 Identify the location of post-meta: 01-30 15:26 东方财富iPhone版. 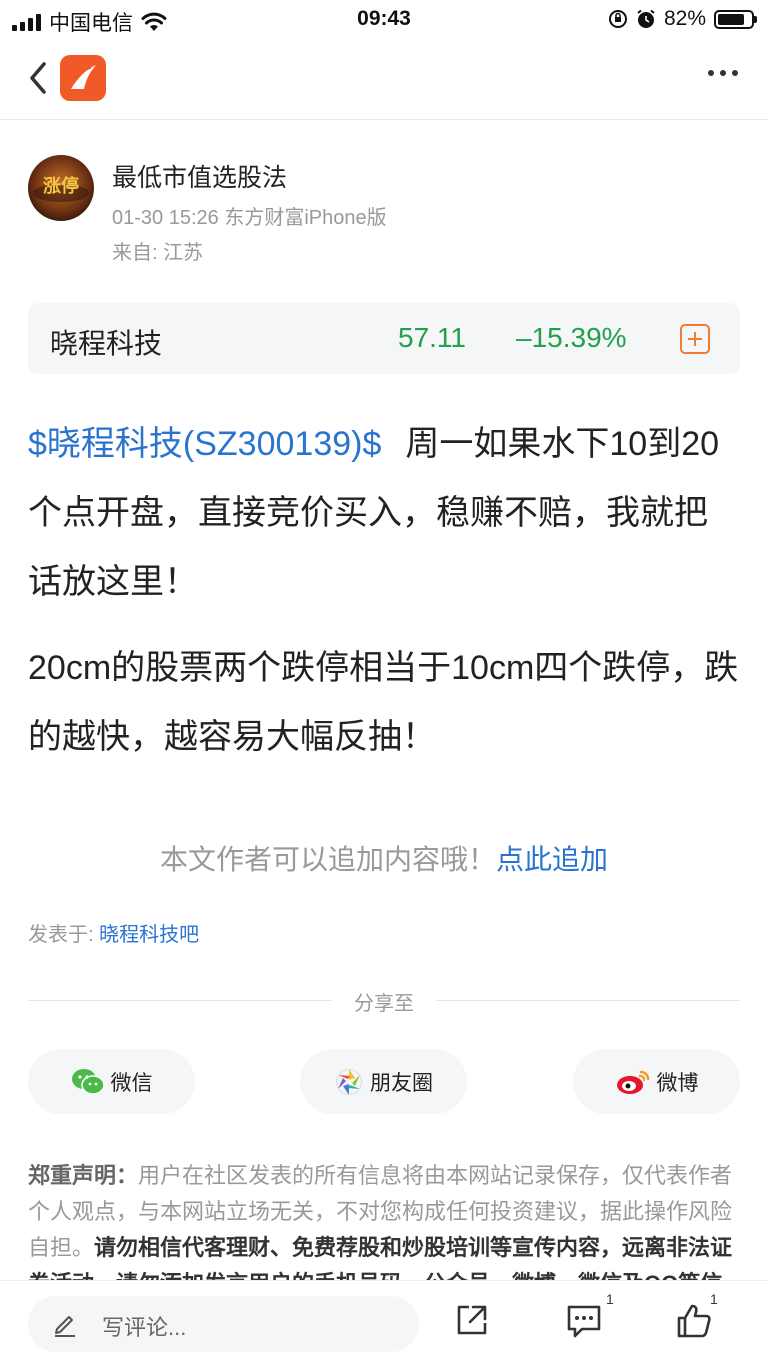
(249, 218).